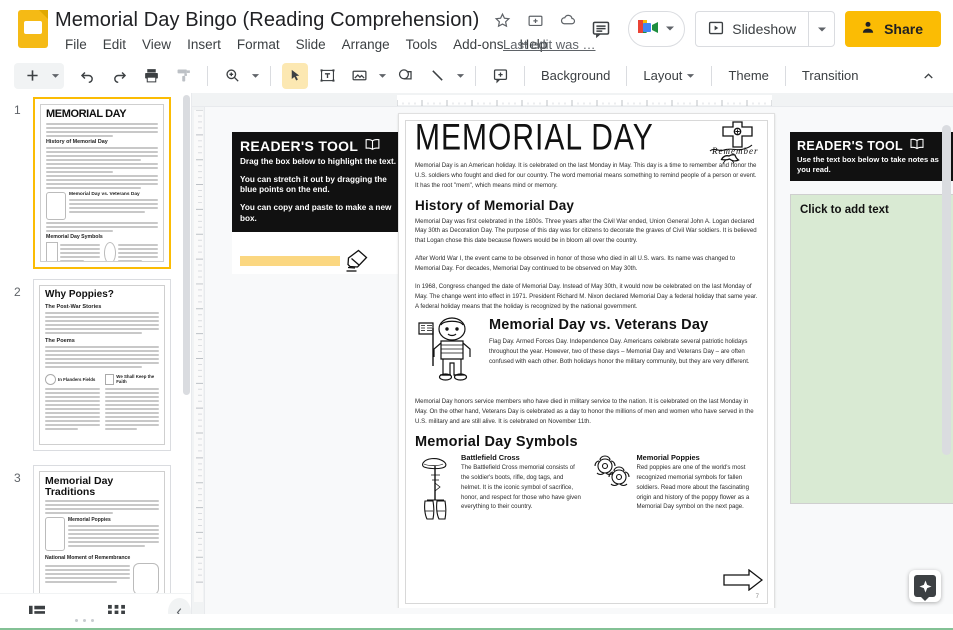  What do you see at coordinates (76, 44) in the screenshot?
I see `menu-file: File` at bounding box center [76, 44].